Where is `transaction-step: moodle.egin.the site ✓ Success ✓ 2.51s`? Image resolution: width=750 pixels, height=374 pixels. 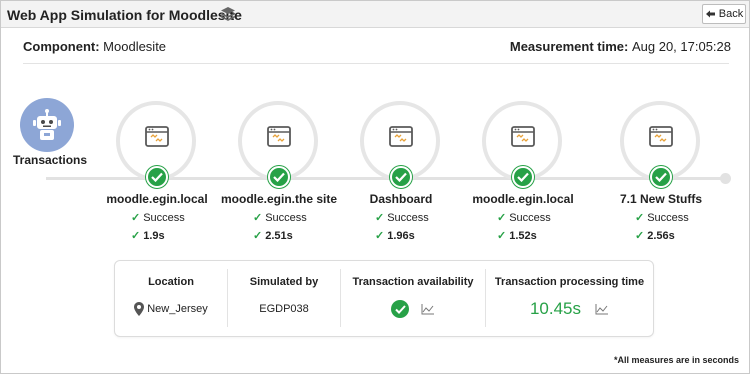 transaction-step: moodle.egin.the site ✓ Success ✓ 2.51s is located at coordinates (279, 173).